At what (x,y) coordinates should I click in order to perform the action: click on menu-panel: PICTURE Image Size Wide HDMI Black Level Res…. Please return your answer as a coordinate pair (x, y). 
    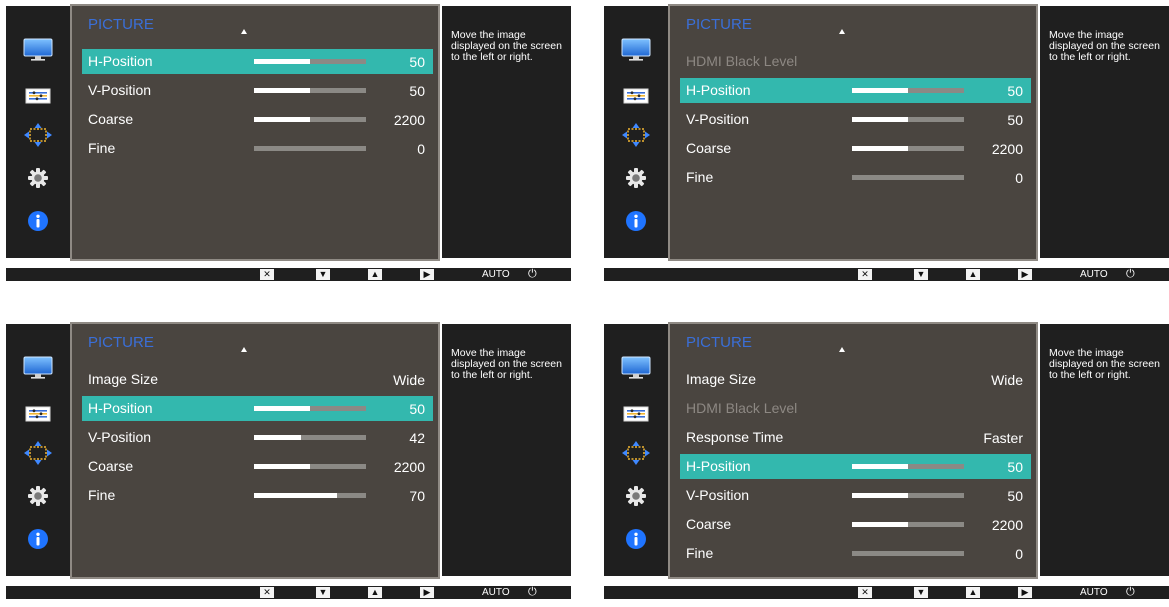
    Looking at the image, I should click on (853, 450).